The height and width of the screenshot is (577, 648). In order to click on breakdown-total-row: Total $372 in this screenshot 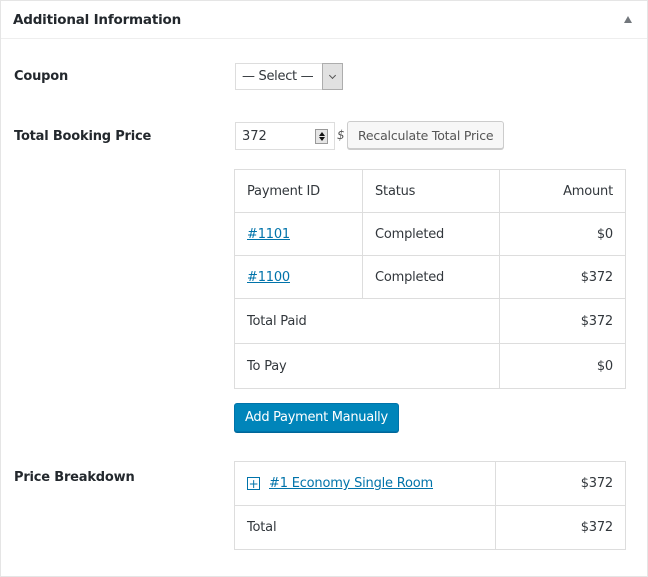, I will do `click(430, 527)`.